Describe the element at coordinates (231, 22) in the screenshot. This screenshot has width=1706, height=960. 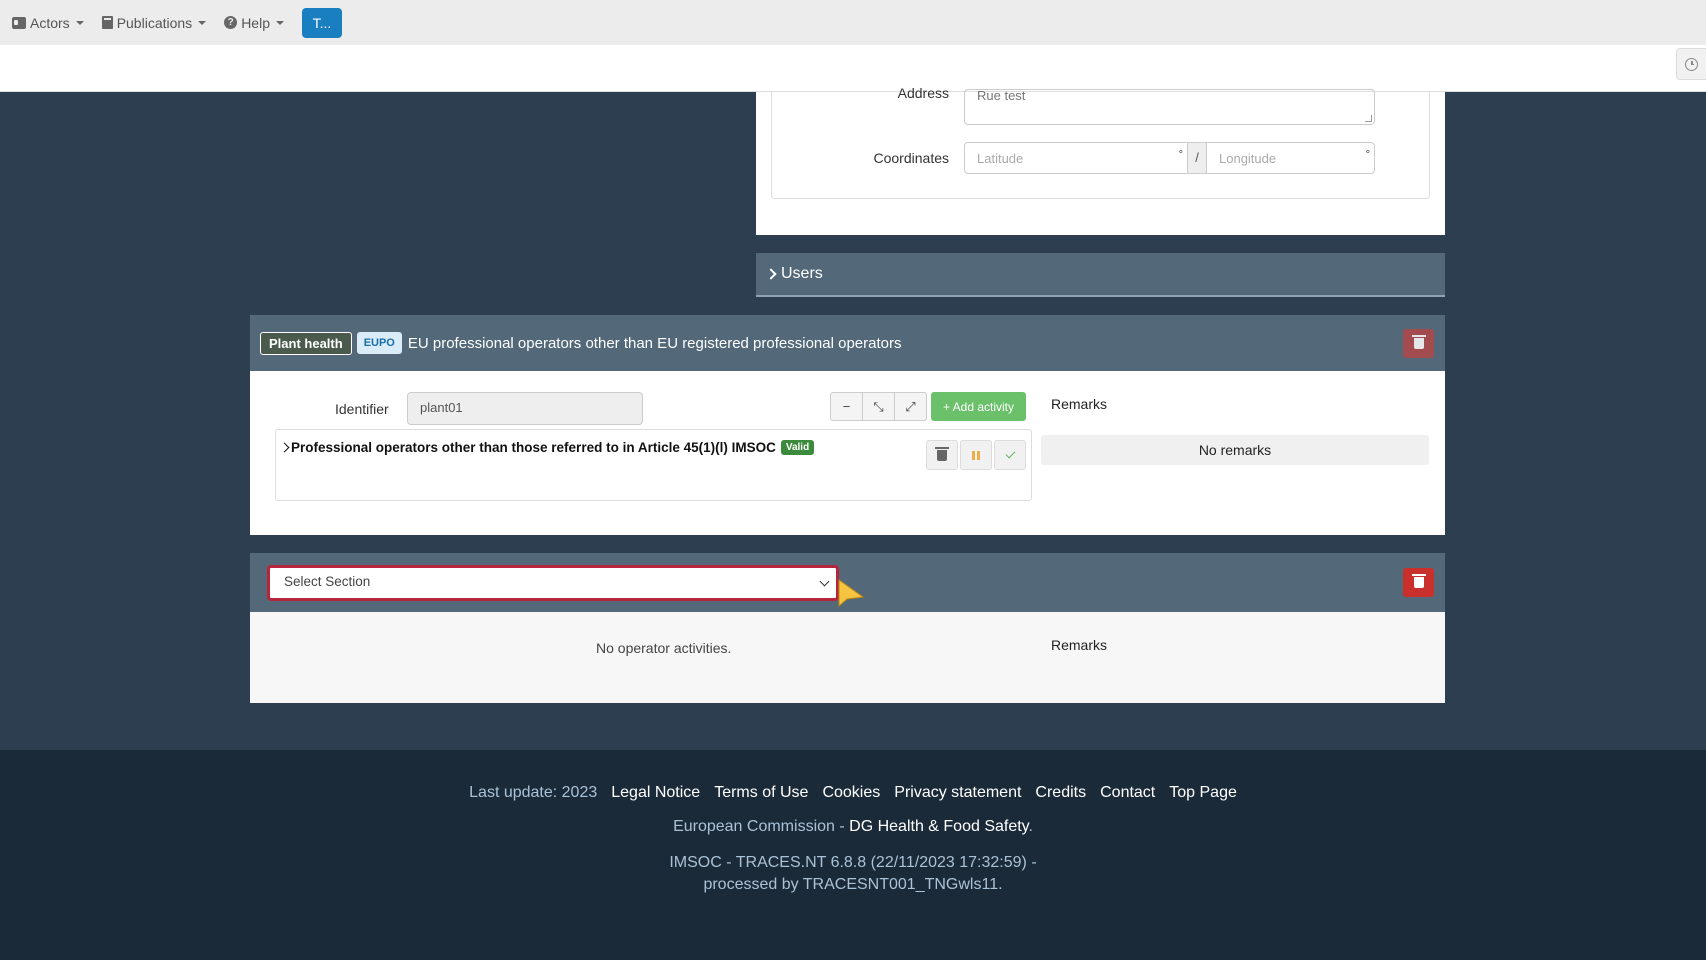
I see `question-circle-icon: ?` at that location.